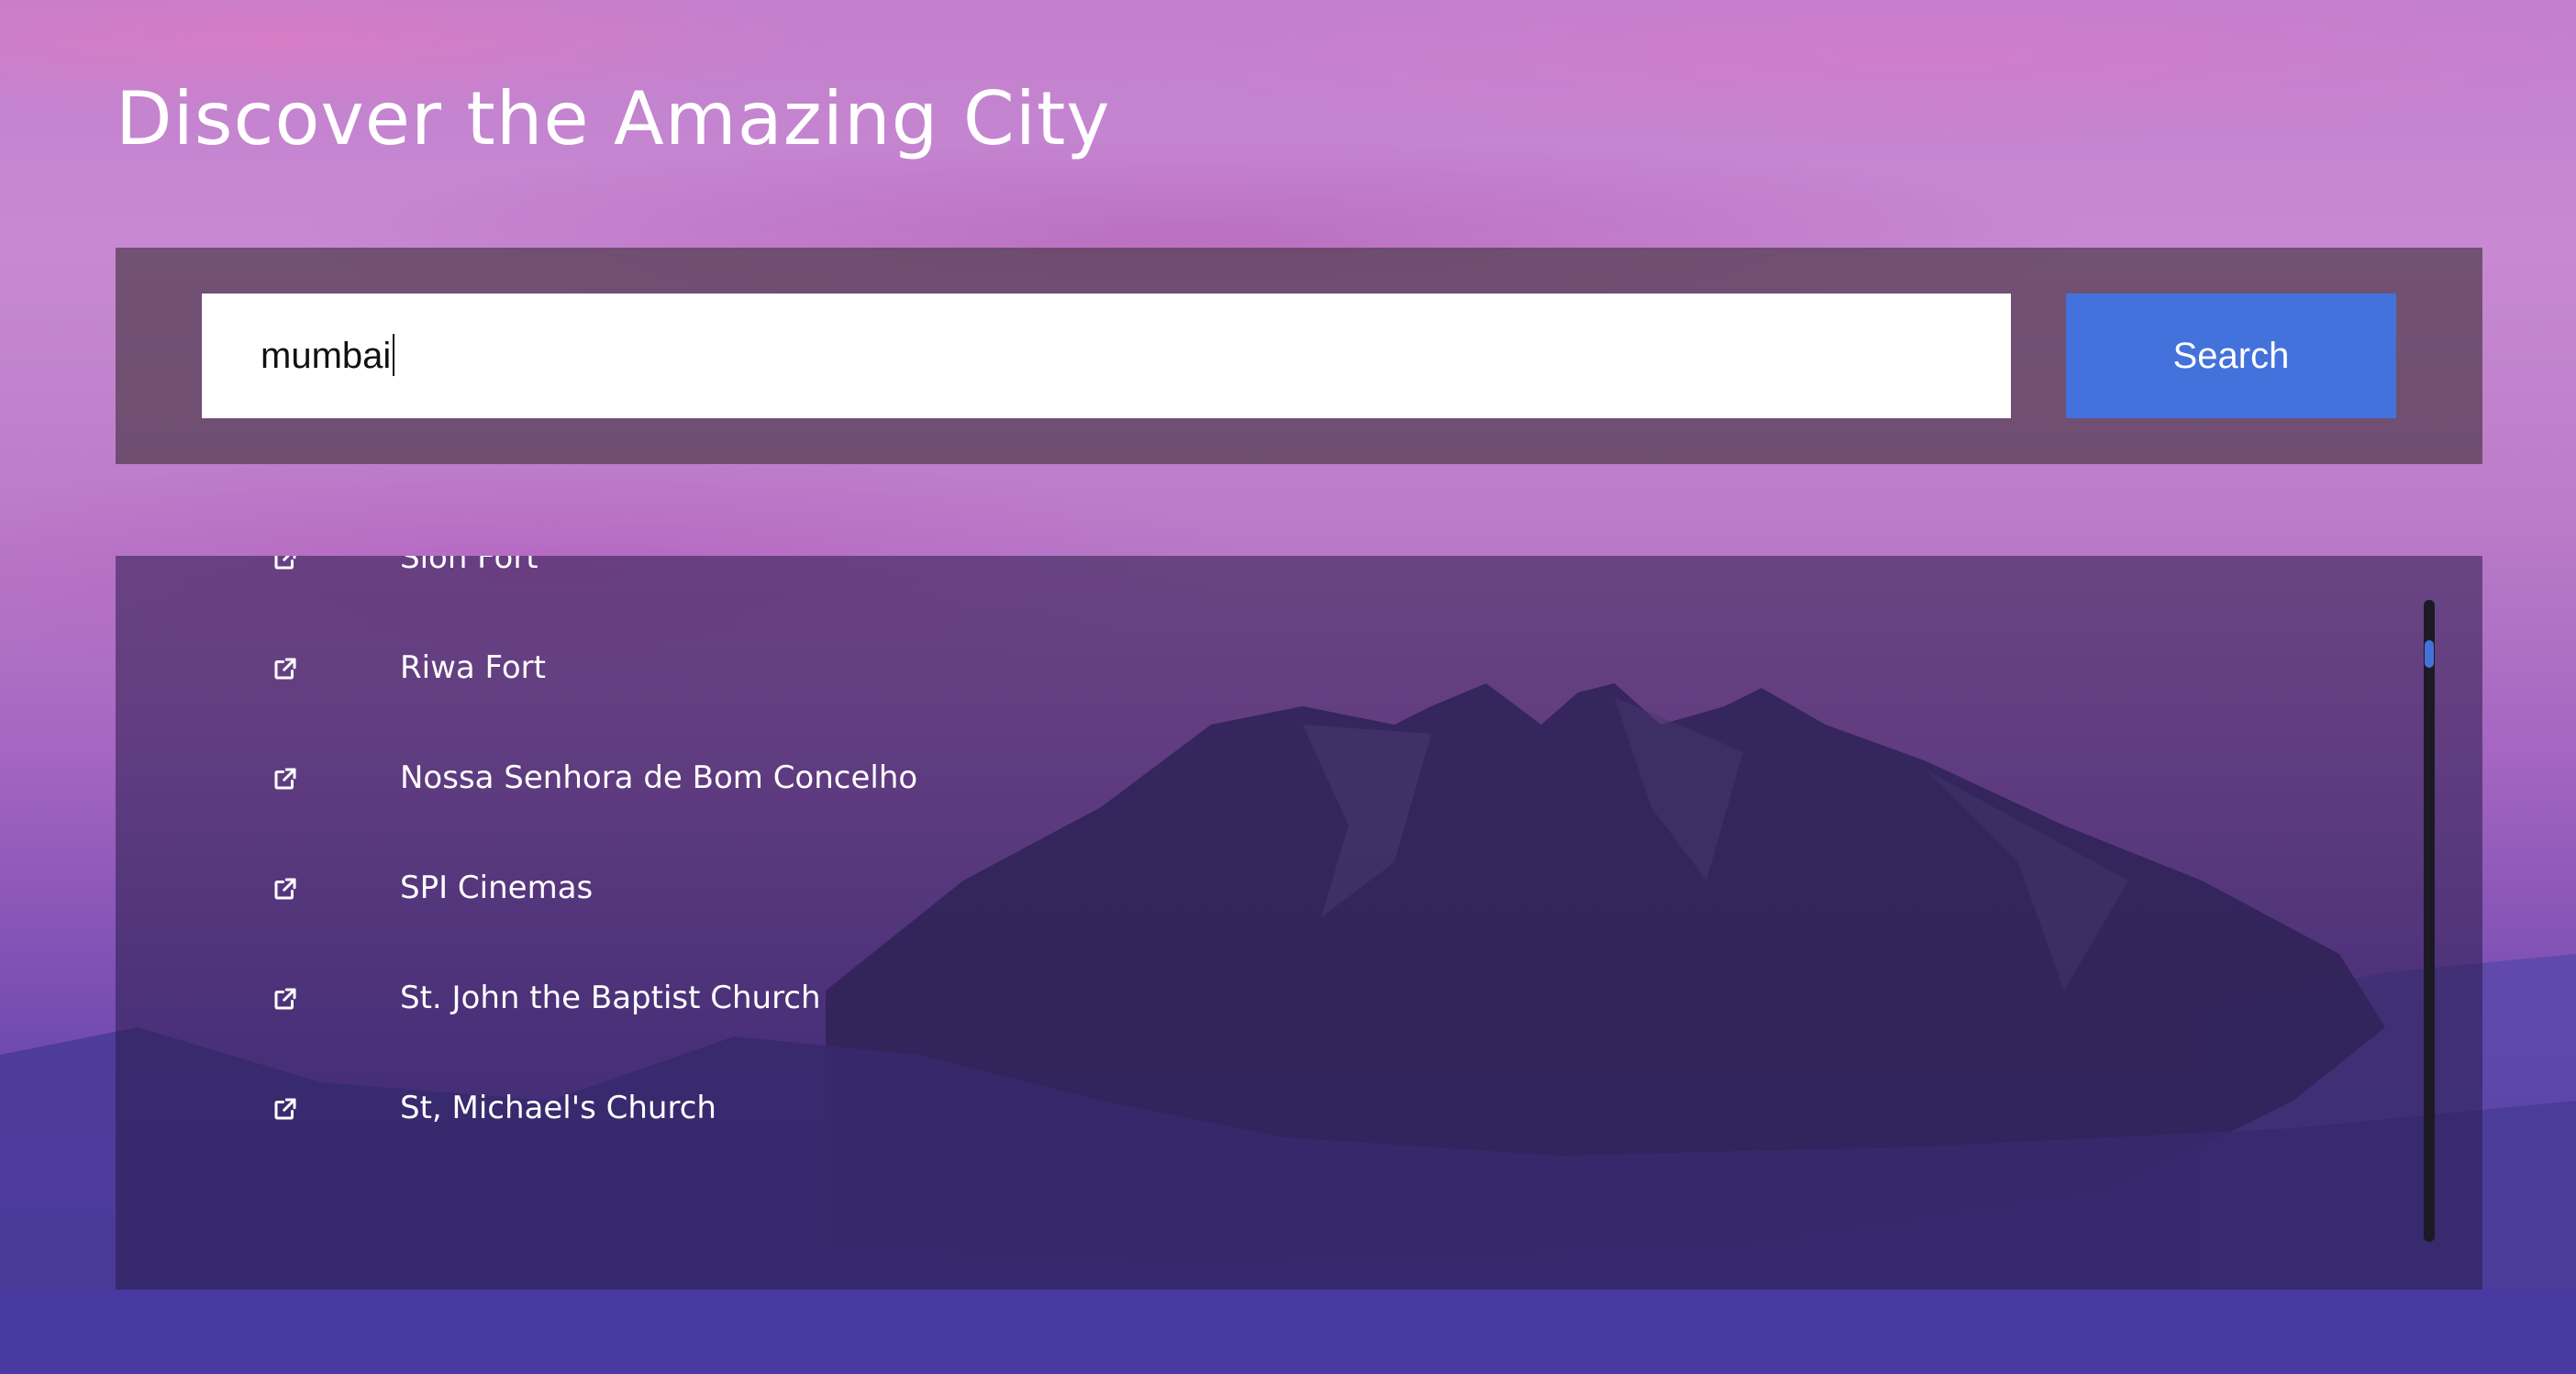 This screenshot has height=1374, width=2576. What do you see at coordinates (1262, 670) in the screenshot?
I see `list-item: Riwa Fort` at bounding box center [1262, 670].